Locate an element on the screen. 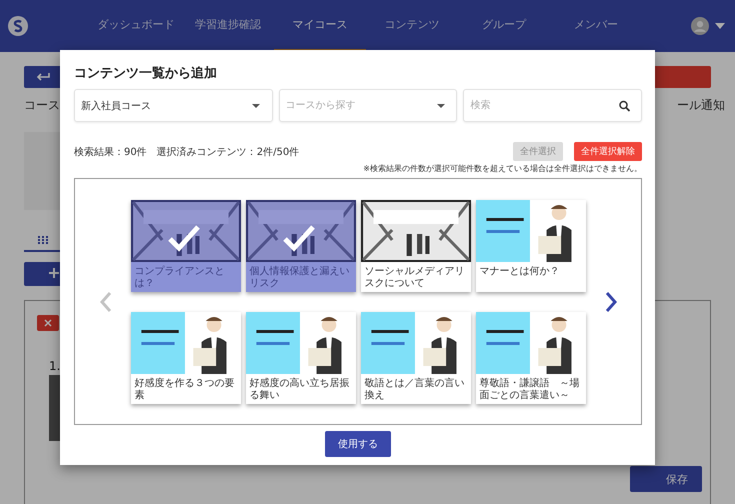  card-title: 個人情報保護と漏えいリスク is located at coordinates (299, 277).